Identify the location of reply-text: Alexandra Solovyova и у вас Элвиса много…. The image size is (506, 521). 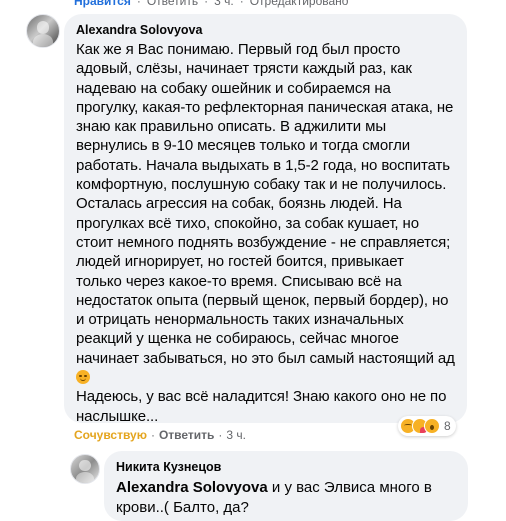
(274, 497).